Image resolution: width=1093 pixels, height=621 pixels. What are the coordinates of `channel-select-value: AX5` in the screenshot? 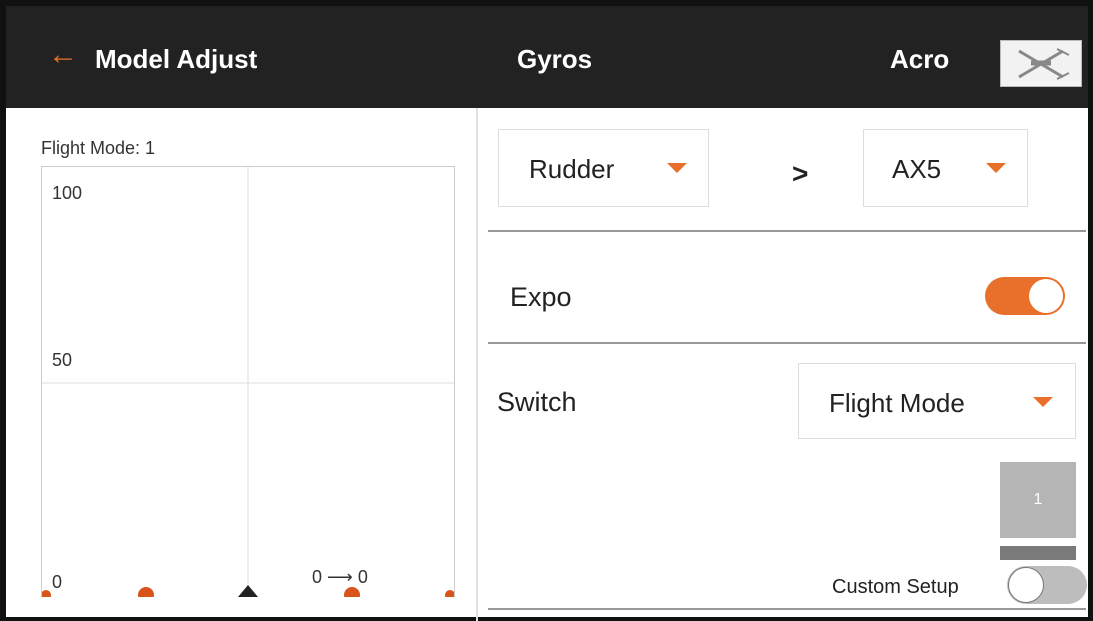 It's located at (917, 169).